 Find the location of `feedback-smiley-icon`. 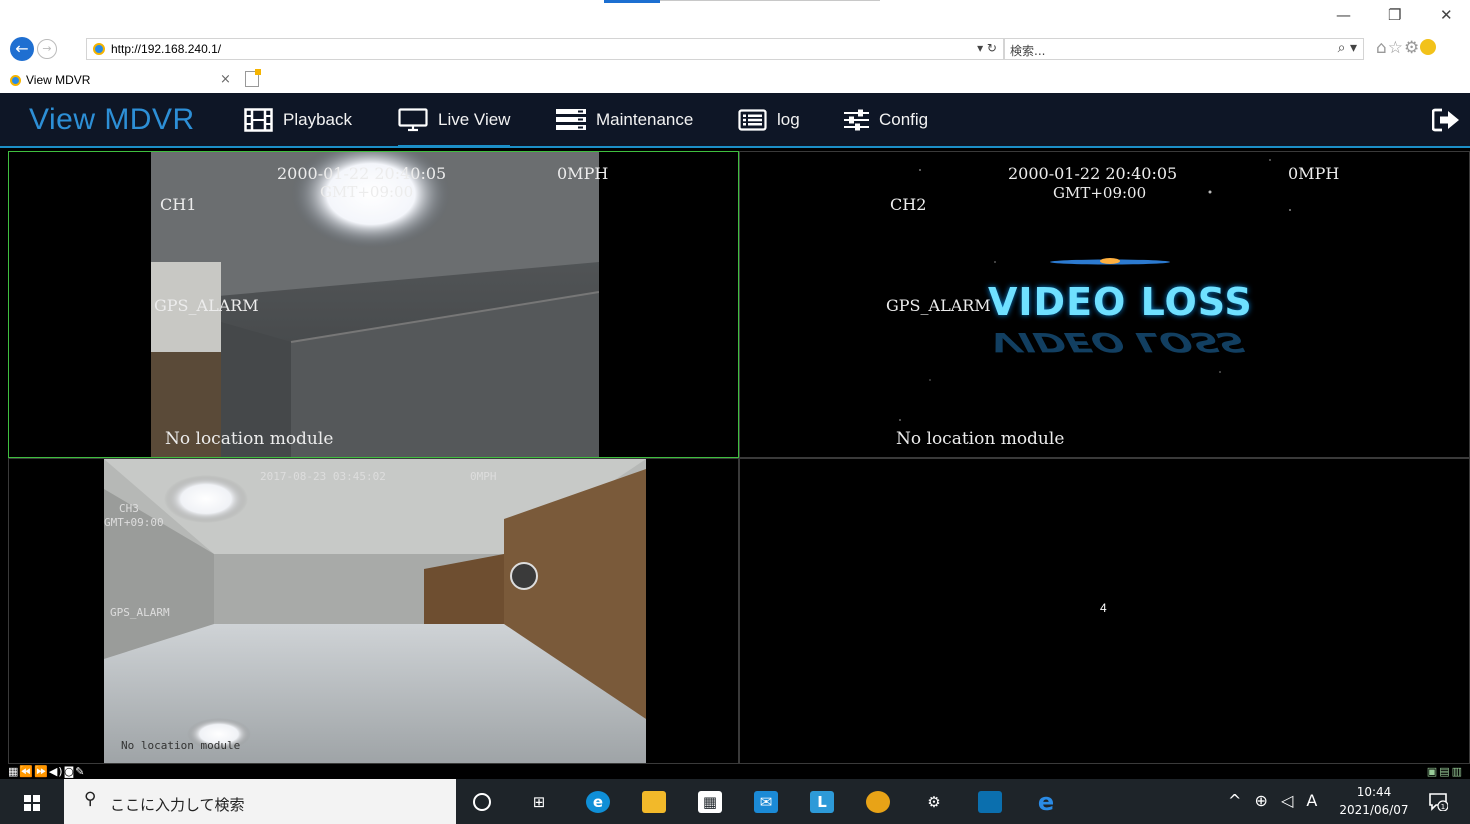

feedback-smiley-icon is located at coordinates (1428, 47).